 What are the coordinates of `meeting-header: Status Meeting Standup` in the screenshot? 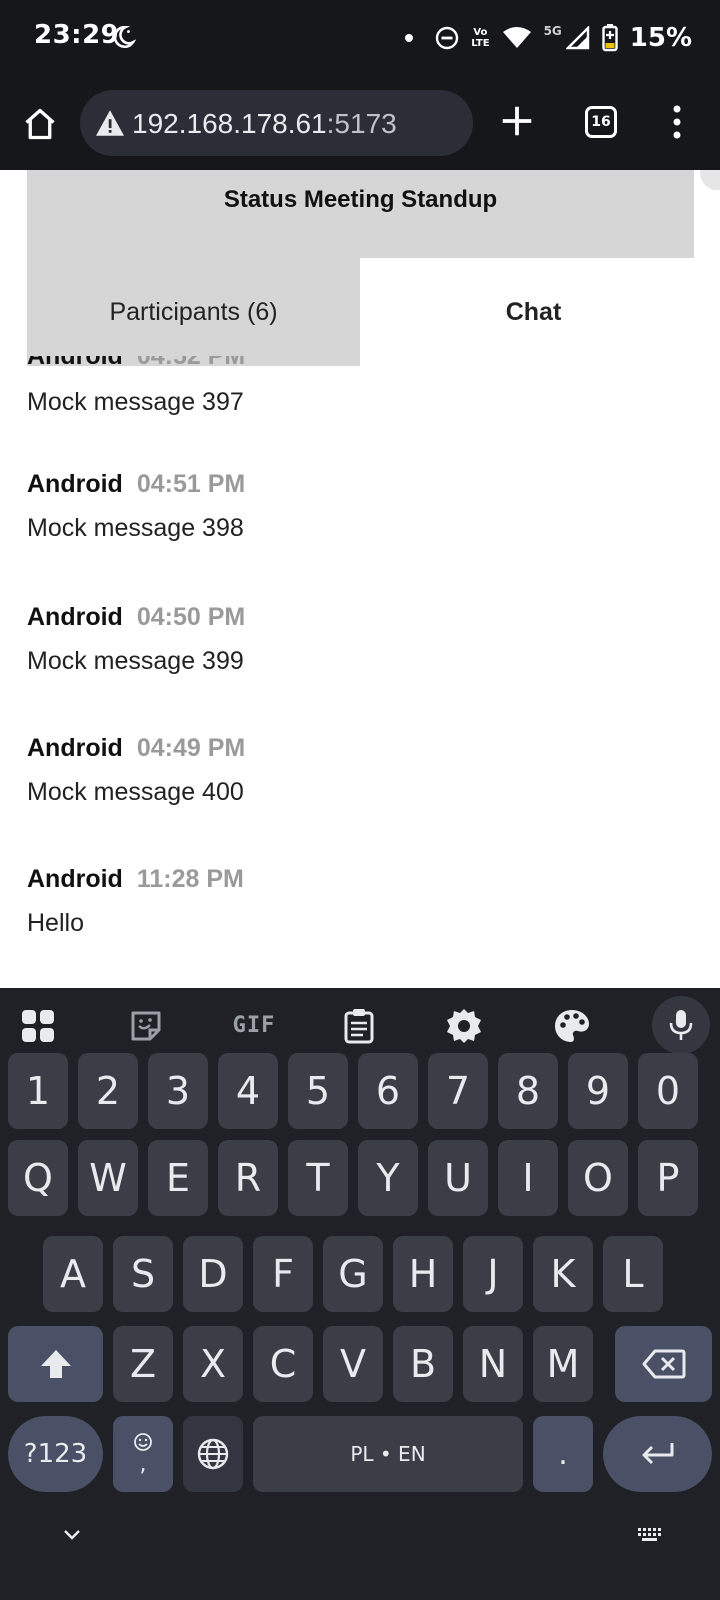 It's located at (360, 214).